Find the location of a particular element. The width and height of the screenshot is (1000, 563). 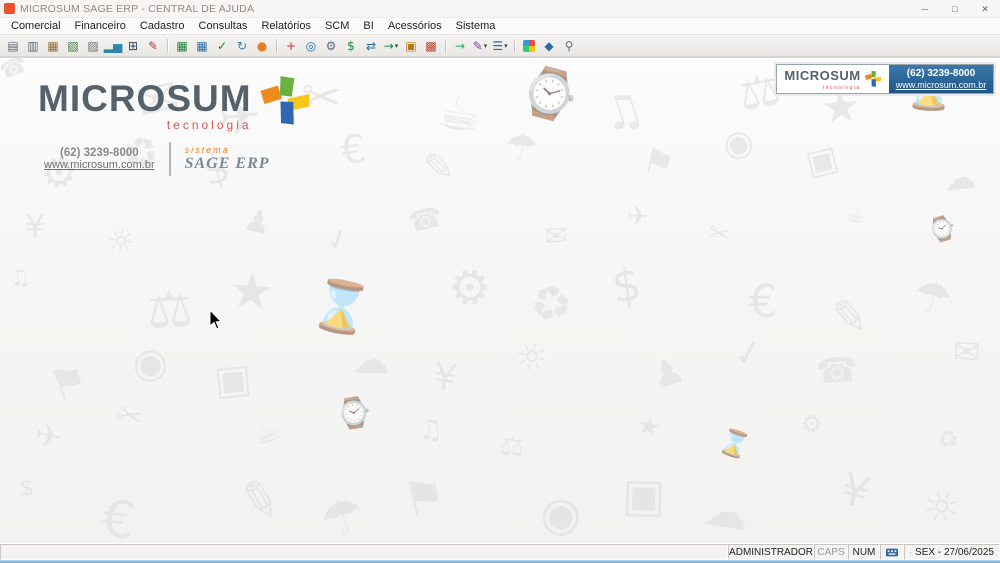

watermark-icon: ▣ is located at coordinates (233, 380).